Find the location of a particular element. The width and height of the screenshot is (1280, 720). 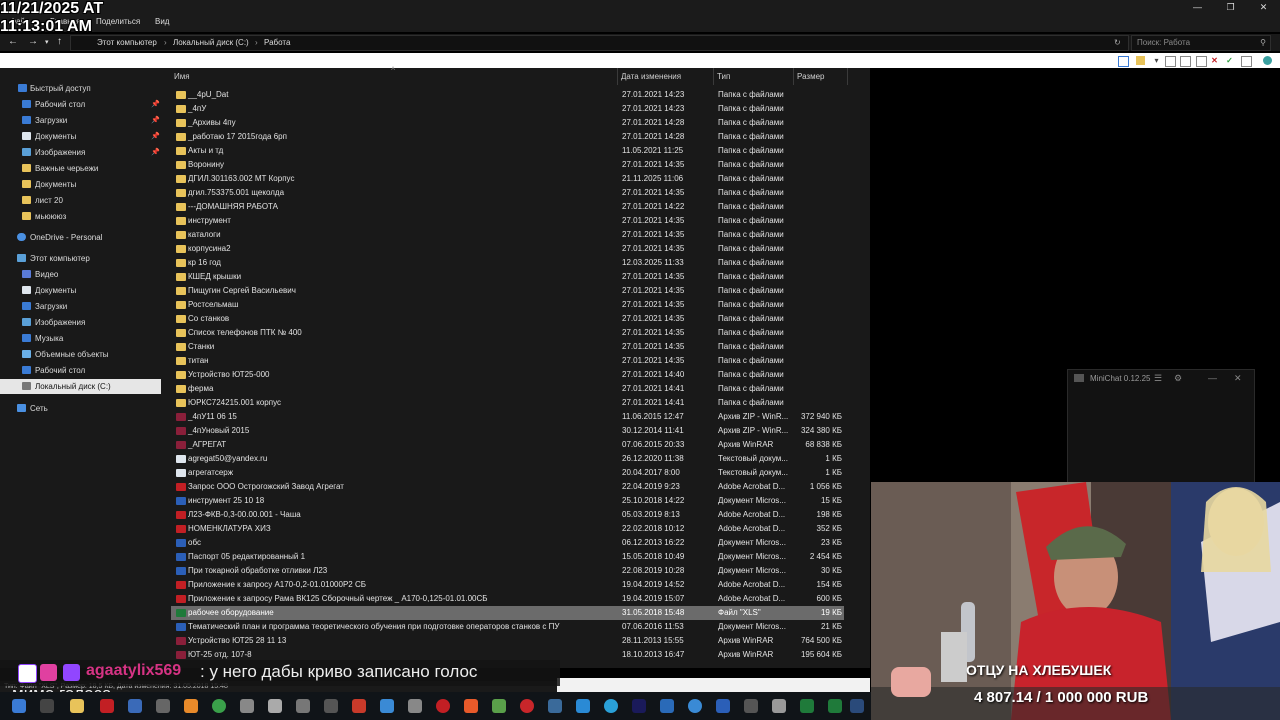

nav-documents: Документы is located at coordinates (80, 290).